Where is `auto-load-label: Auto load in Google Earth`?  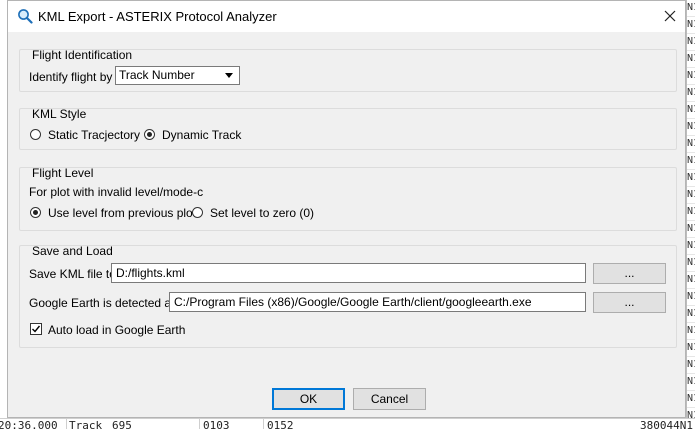
auto-load-label: Auto load in Google Earth is located at coordinates (116, 330).